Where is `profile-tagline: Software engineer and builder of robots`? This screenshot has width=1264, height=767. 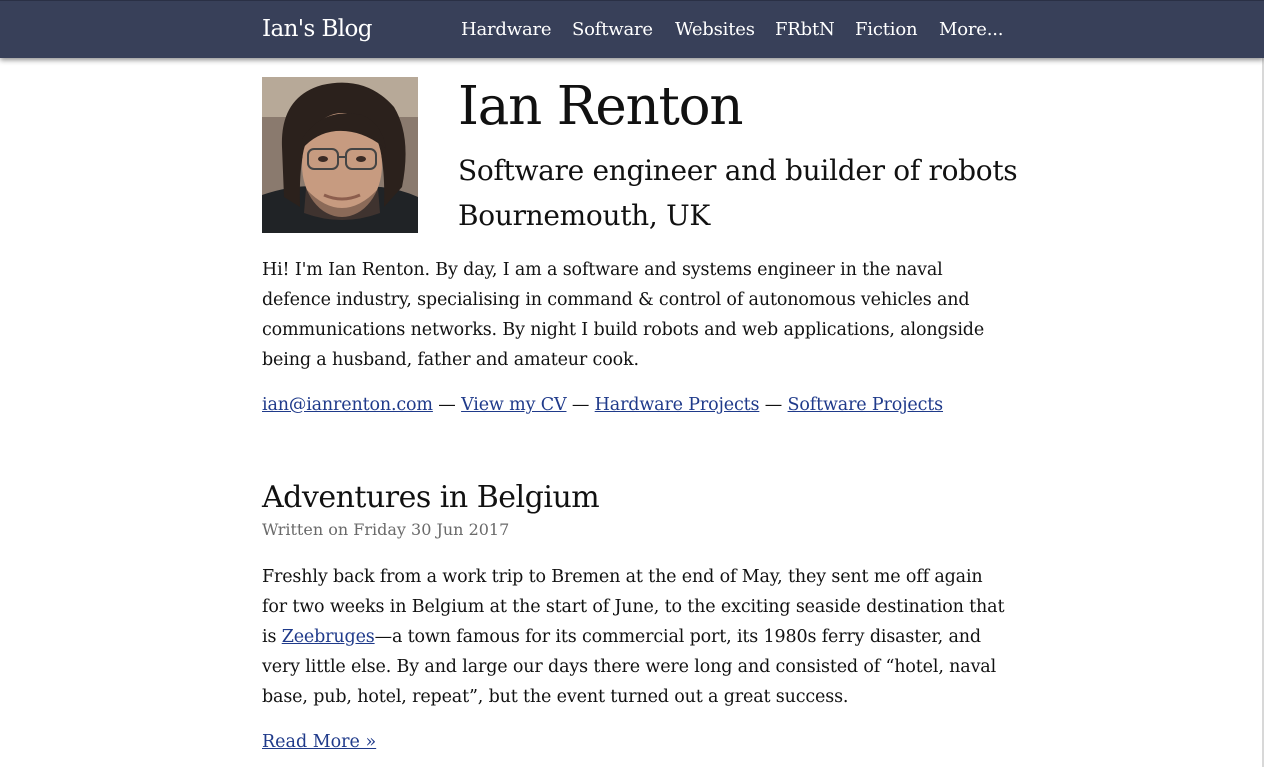
profile-tagline: Software engineer and builder of robots is located at coordinates (738, 170).